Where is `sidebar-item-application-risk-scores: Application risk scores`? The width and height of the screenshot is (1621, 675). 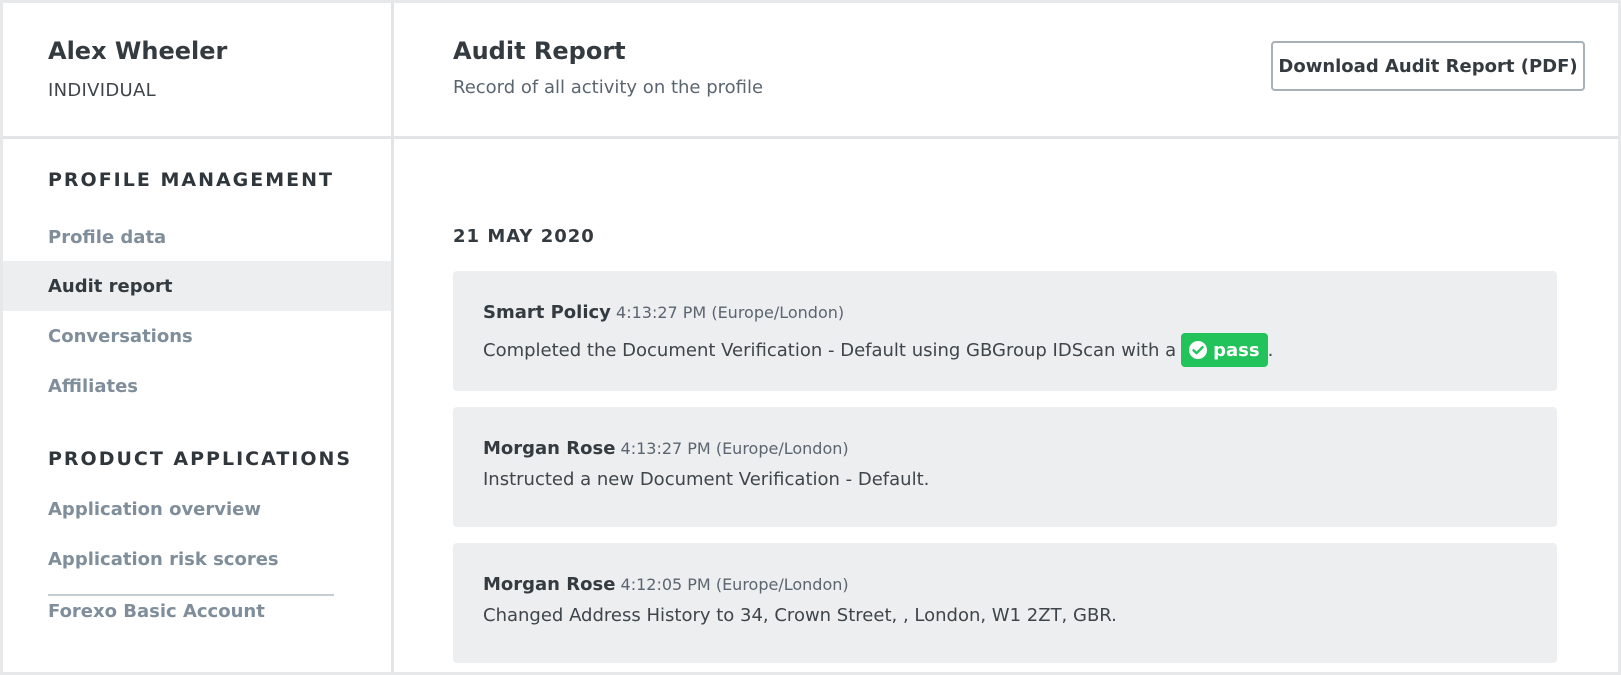
sidebar-item-application-risk-scores: Application risk scores is located at coordinates (197, 559).